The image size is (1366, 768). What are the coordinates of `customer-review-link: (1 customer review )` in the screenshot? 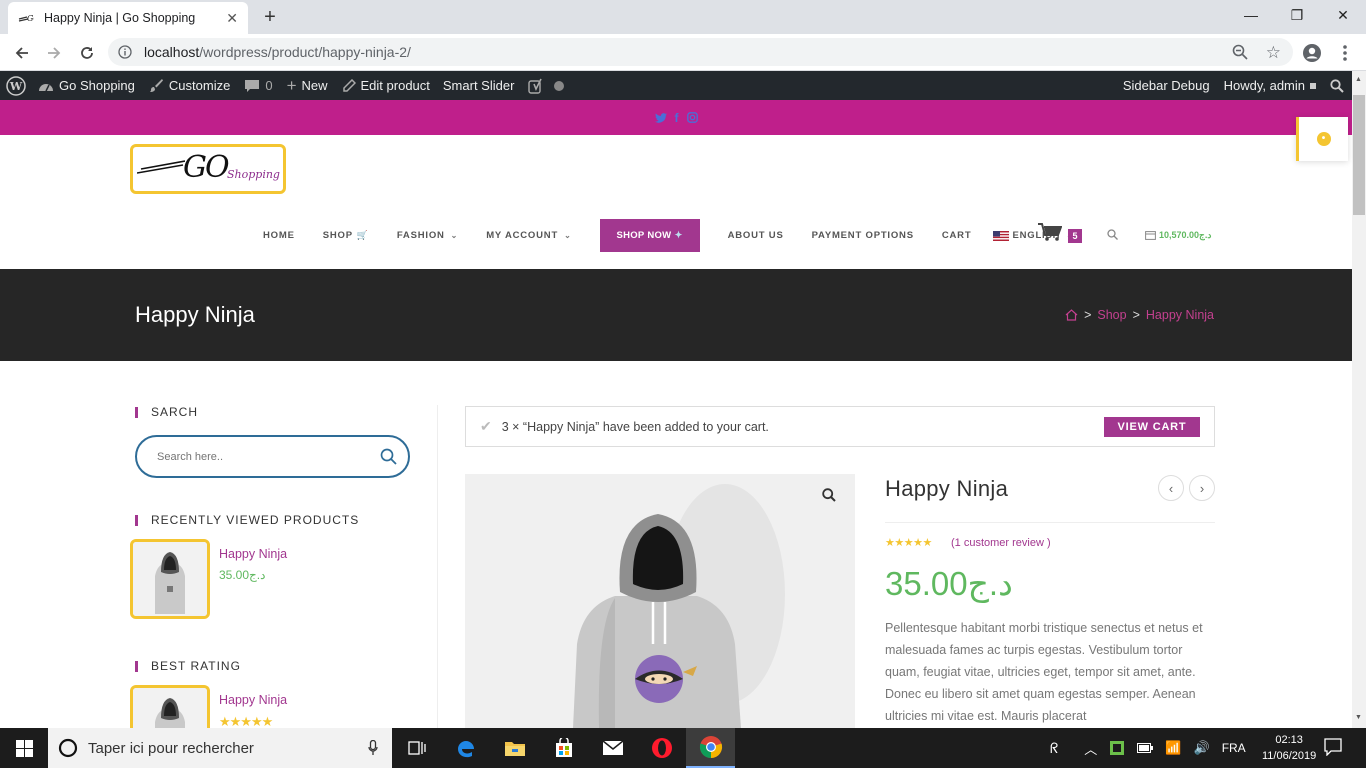 It's located at (1001, 543).